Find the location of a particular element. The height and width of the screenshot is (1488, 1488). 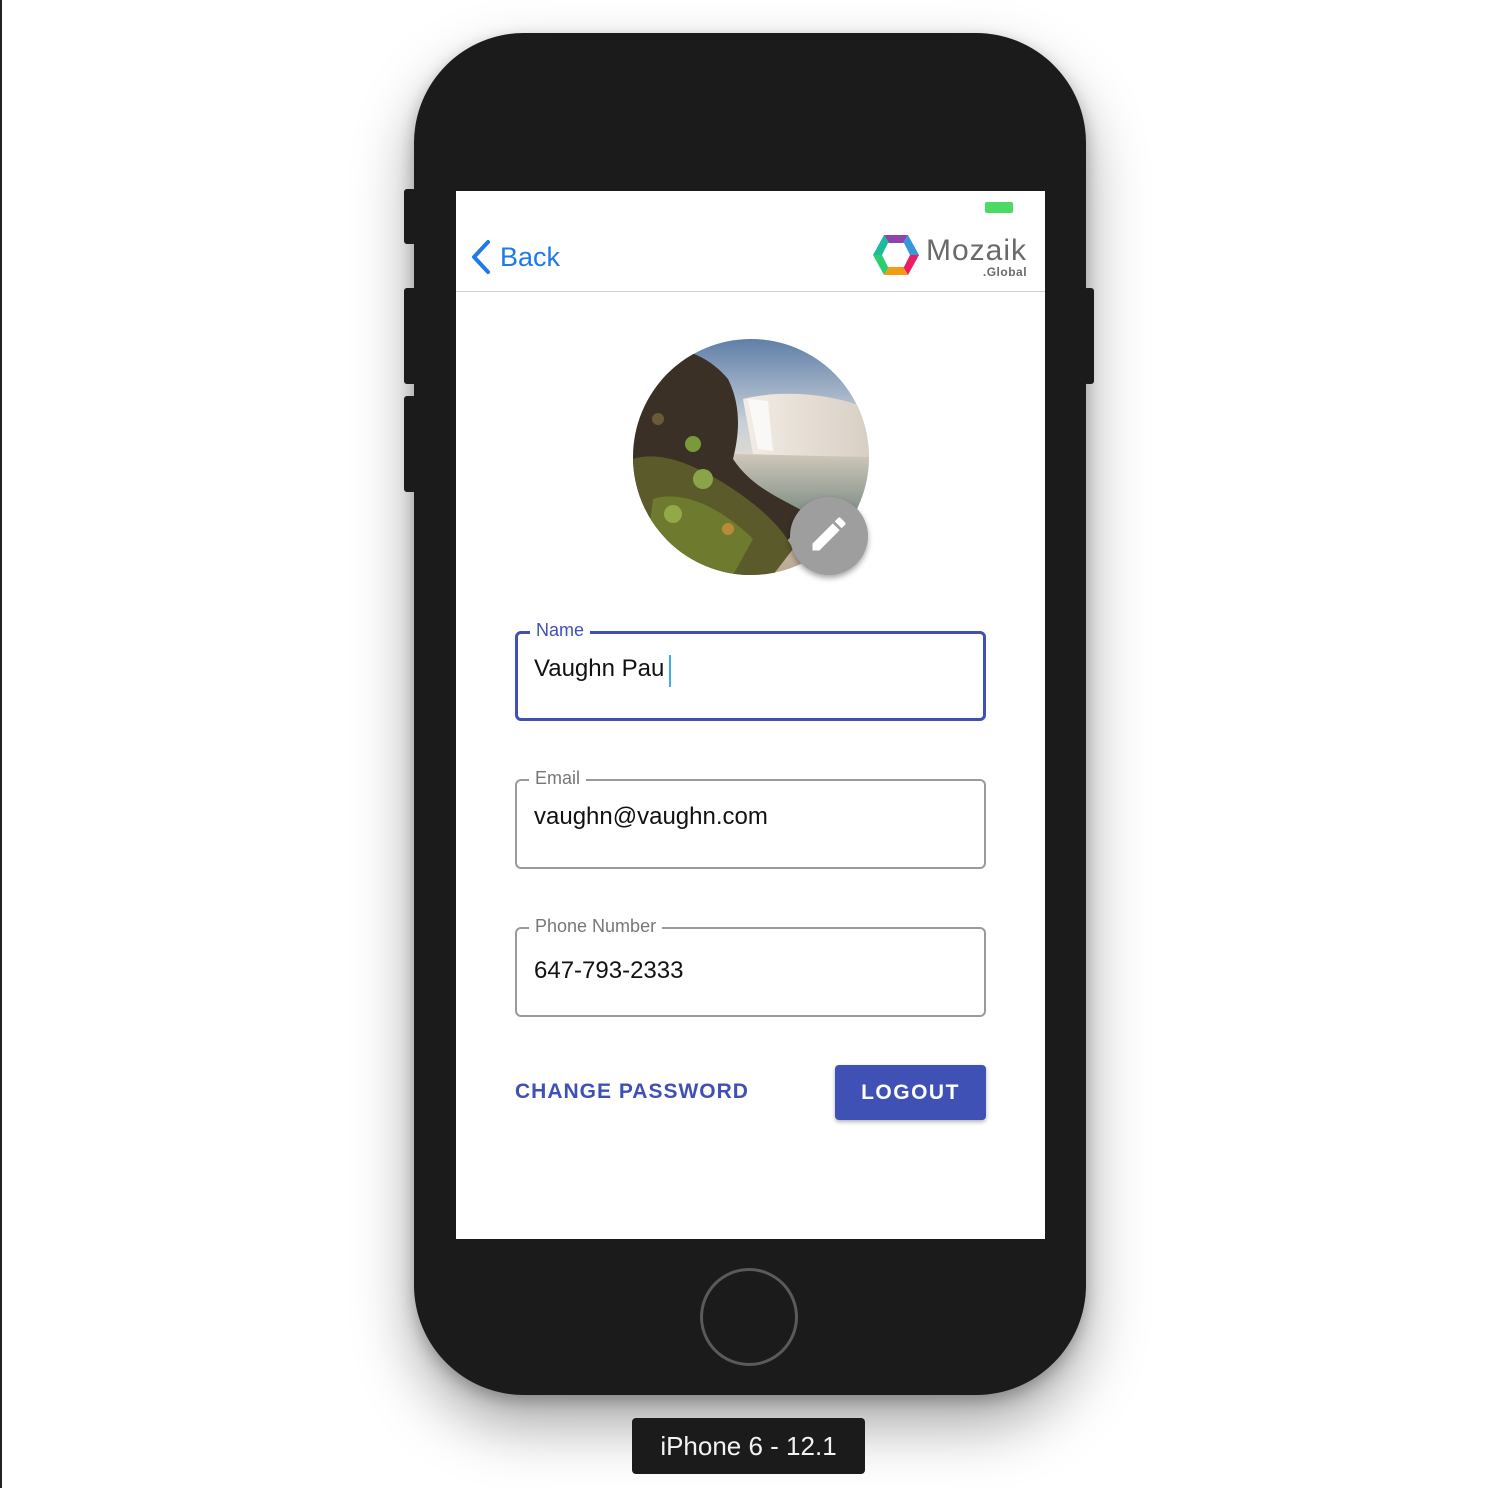

mozaik-hexagon-logo-icon is located at coordinates (896, 257).